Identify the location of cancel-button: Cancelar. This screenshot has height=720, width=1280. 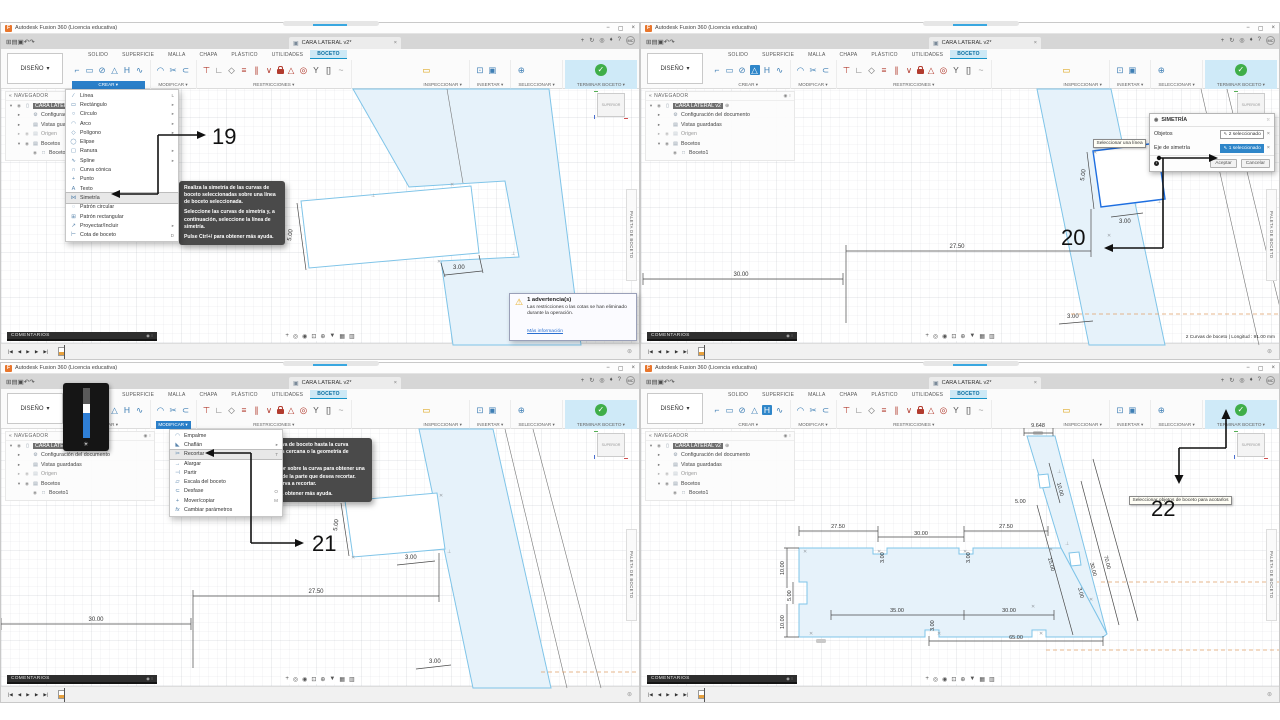
(1255, 163).